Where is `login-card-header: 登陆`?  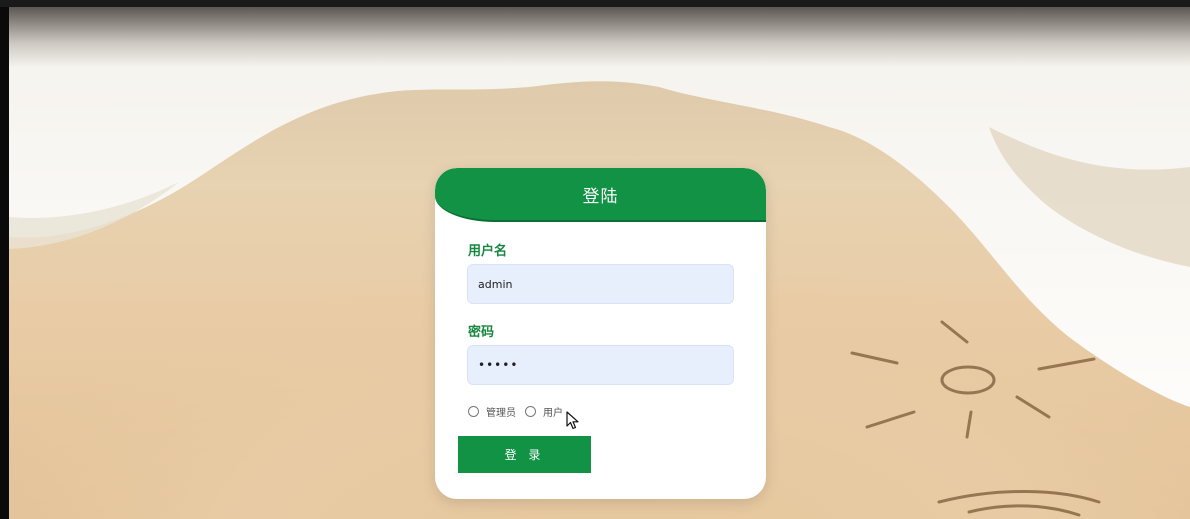
login-card-header: 登陆 is located at coordinates (600, 195).